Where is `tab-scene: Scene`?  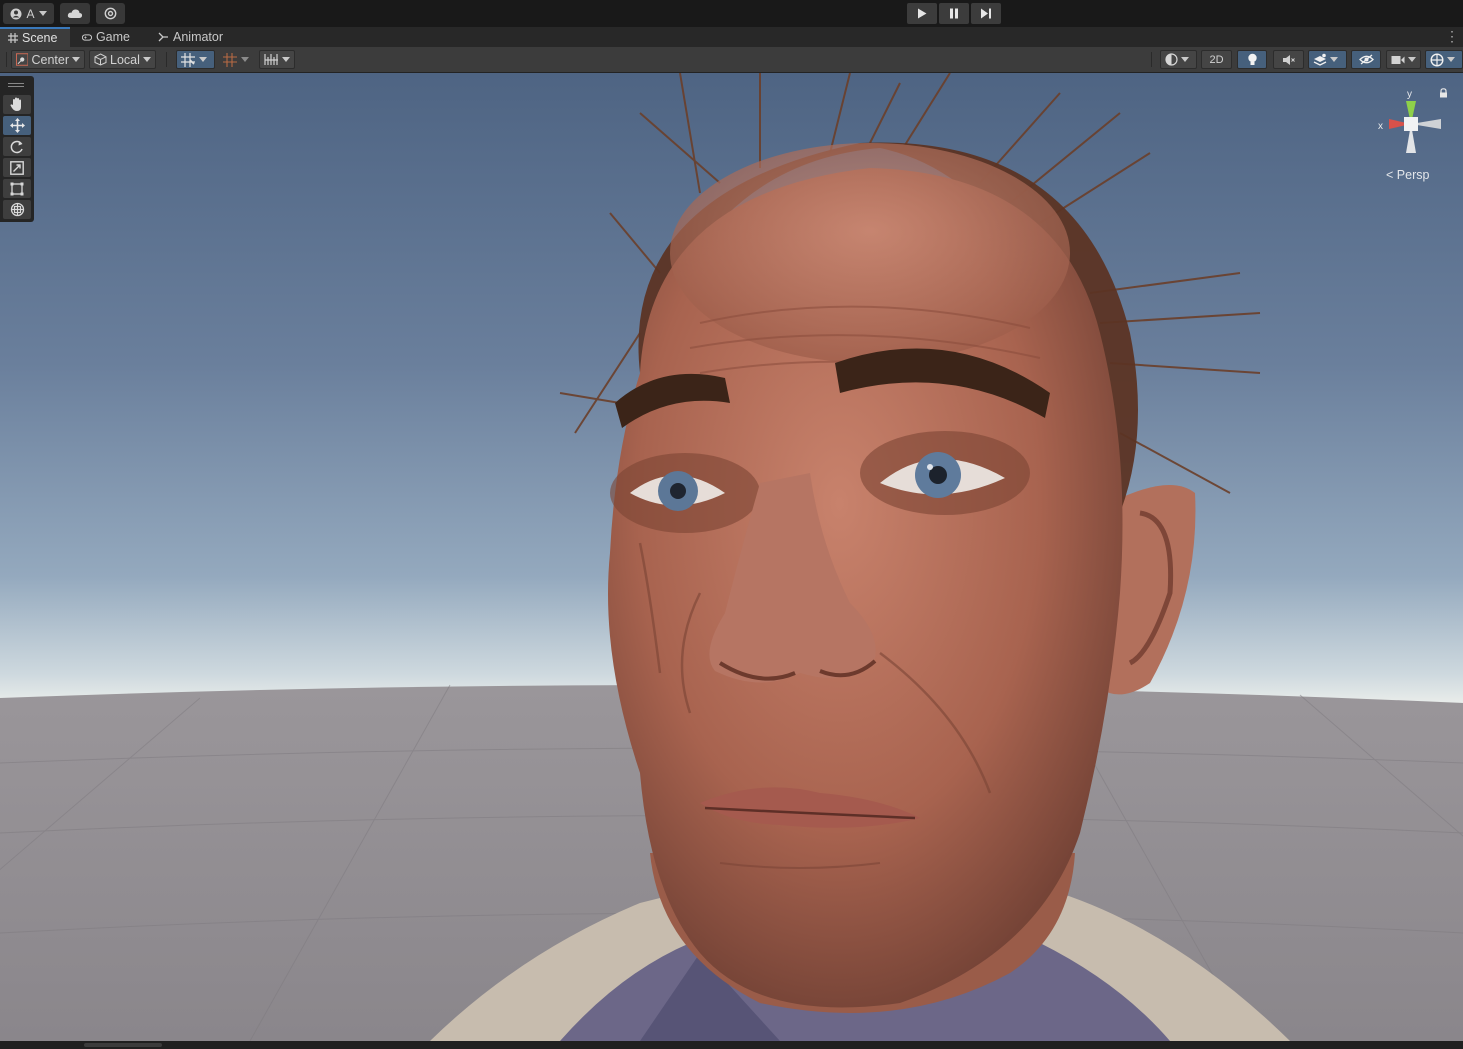
tab-scene: Scene is located at coordinates (35, 37).